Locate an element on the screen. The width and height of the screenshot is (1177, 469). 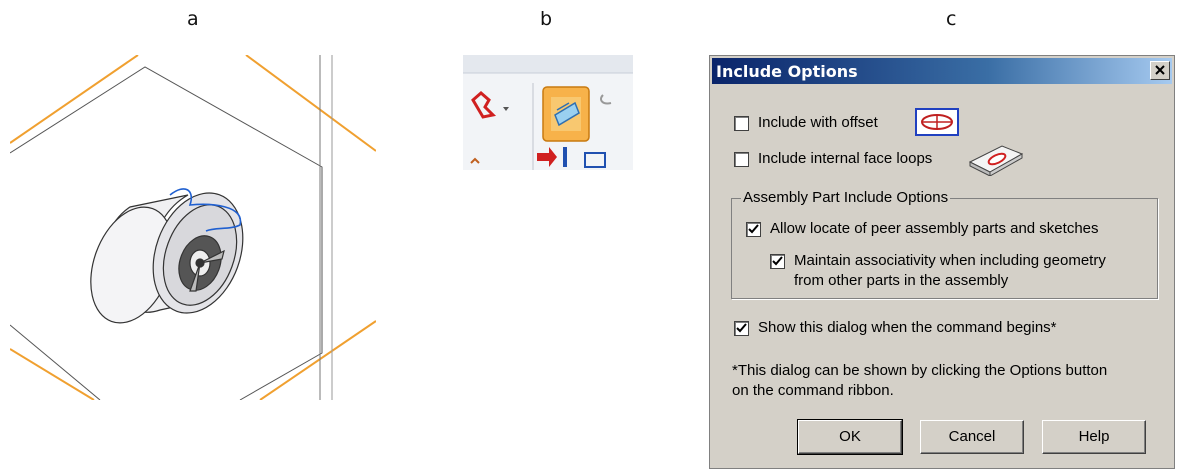
show-dialog-checkbox is located at coordinates (741, 328).